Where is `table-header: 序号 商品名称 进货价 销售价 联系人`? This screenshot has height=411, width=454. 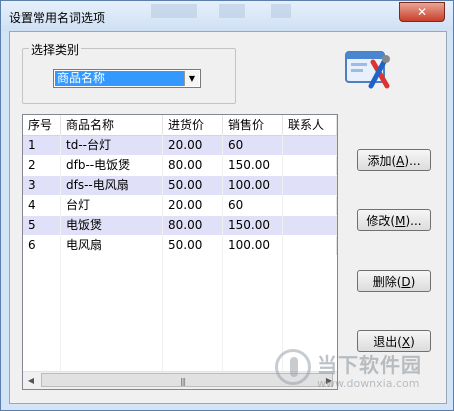 table-header: 序号 商品名称 进货价 销售价 联系人 is located at coordinates (180, 125).